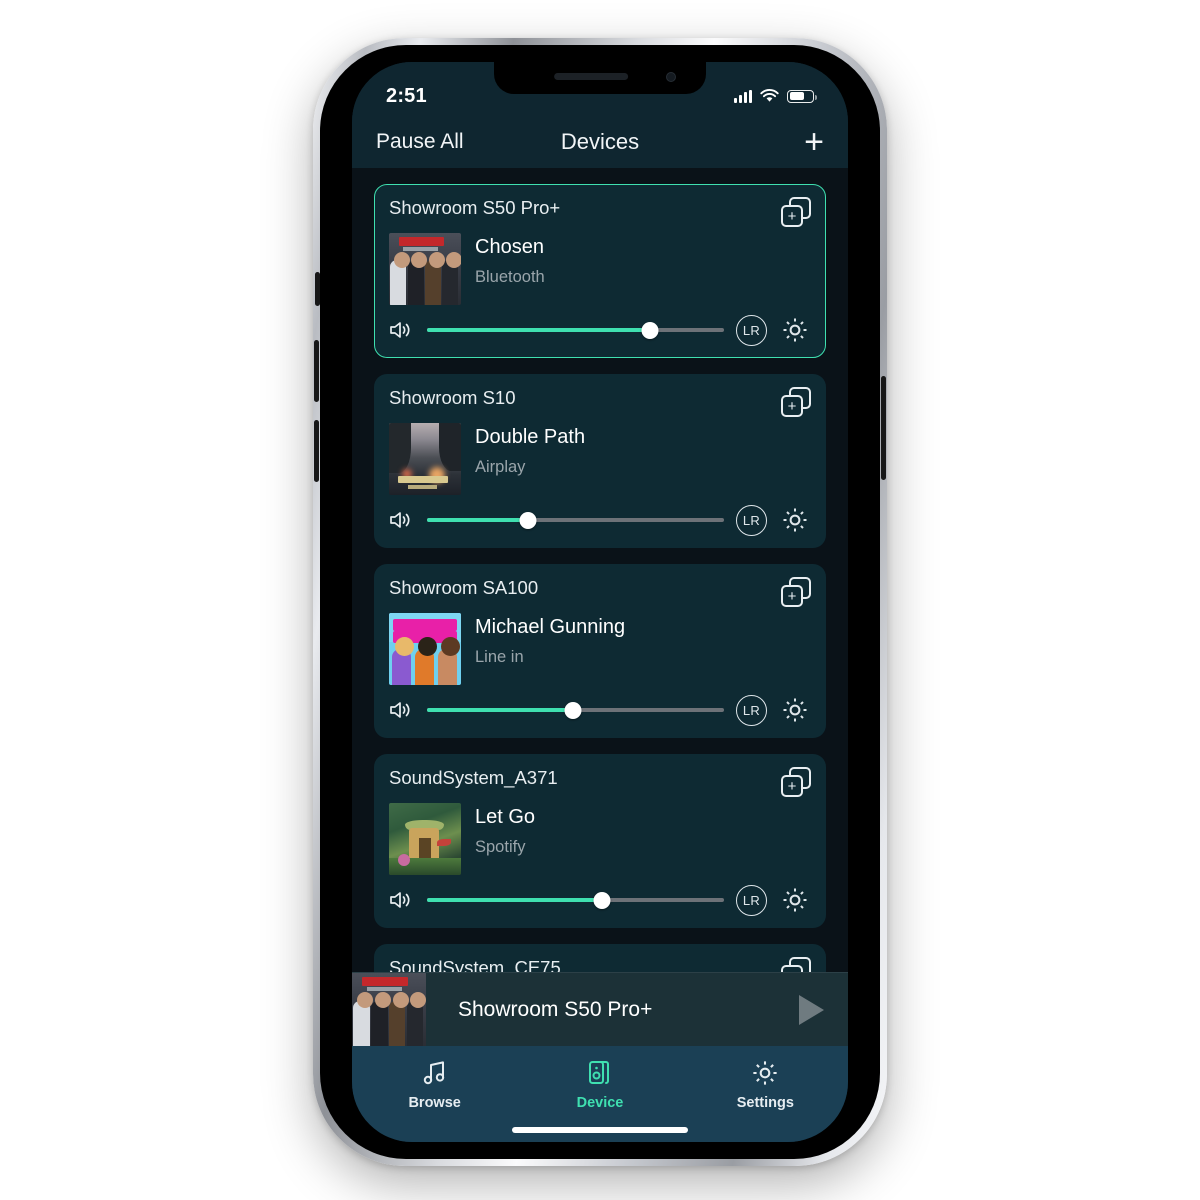 The width and height of the screenshot is (1200, 1200). What do you see at coordinates (811, 1009) in the screenshot?
I see `play-icon` at bounding box center [811, 1009].